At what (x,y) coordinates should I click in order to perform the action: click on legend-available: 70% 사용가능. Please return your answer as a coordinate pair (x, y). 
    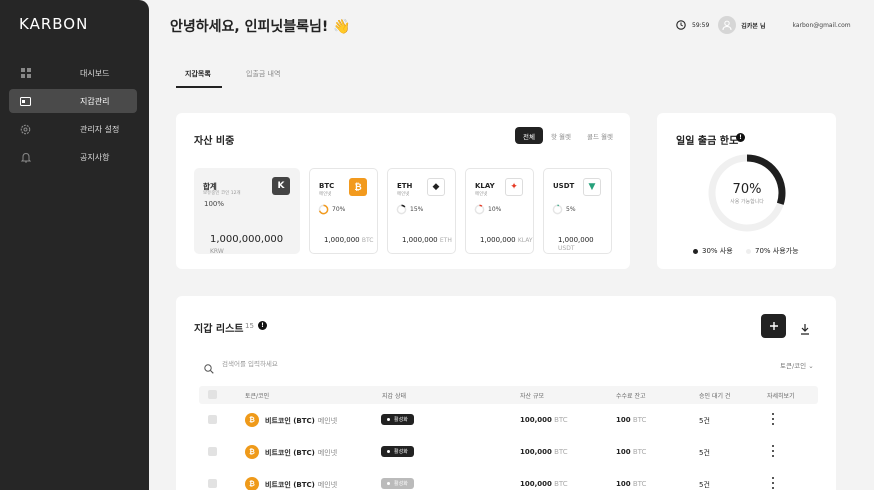
    Looking at the image, I should click on (772, 251).